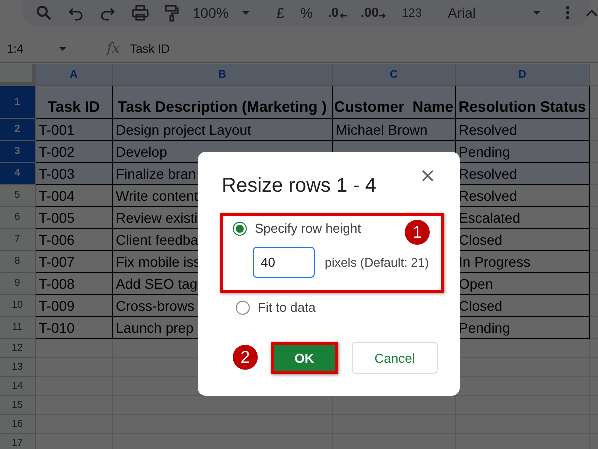 The image size is (598, 449). What do you see at coordinates (18, 328) in the screenshot?
I see `row-header: 11` at bounding box center [18, 328].